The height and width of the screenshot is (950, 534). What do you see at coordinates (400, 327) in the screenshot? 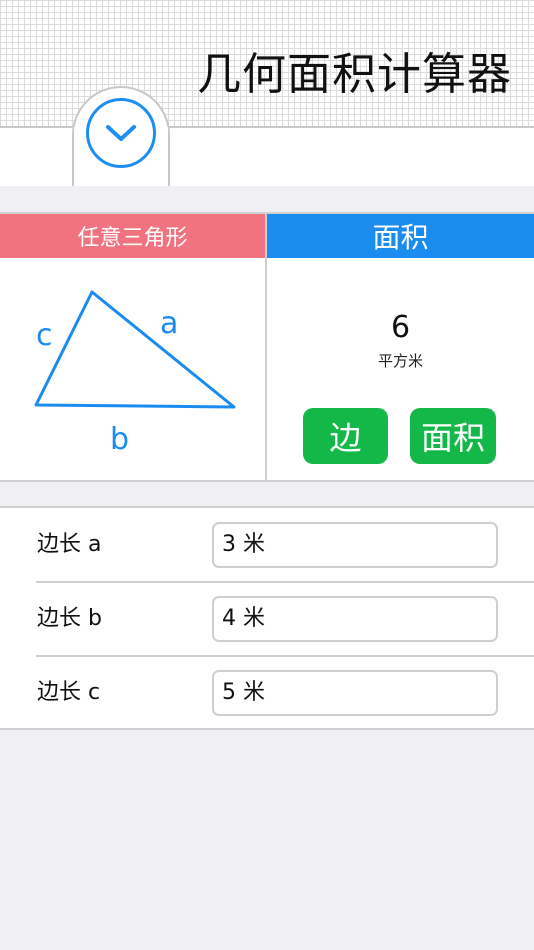
I see `area-value: 6` at bounding box center [400, 327].